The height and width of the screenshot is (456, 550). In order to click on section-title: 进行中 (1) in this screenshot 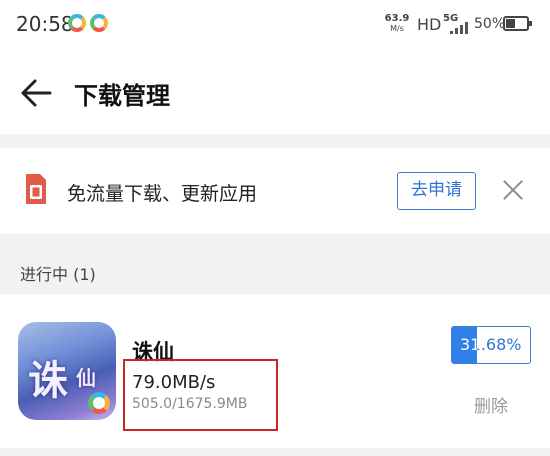, I will do `click(58, 274)`.